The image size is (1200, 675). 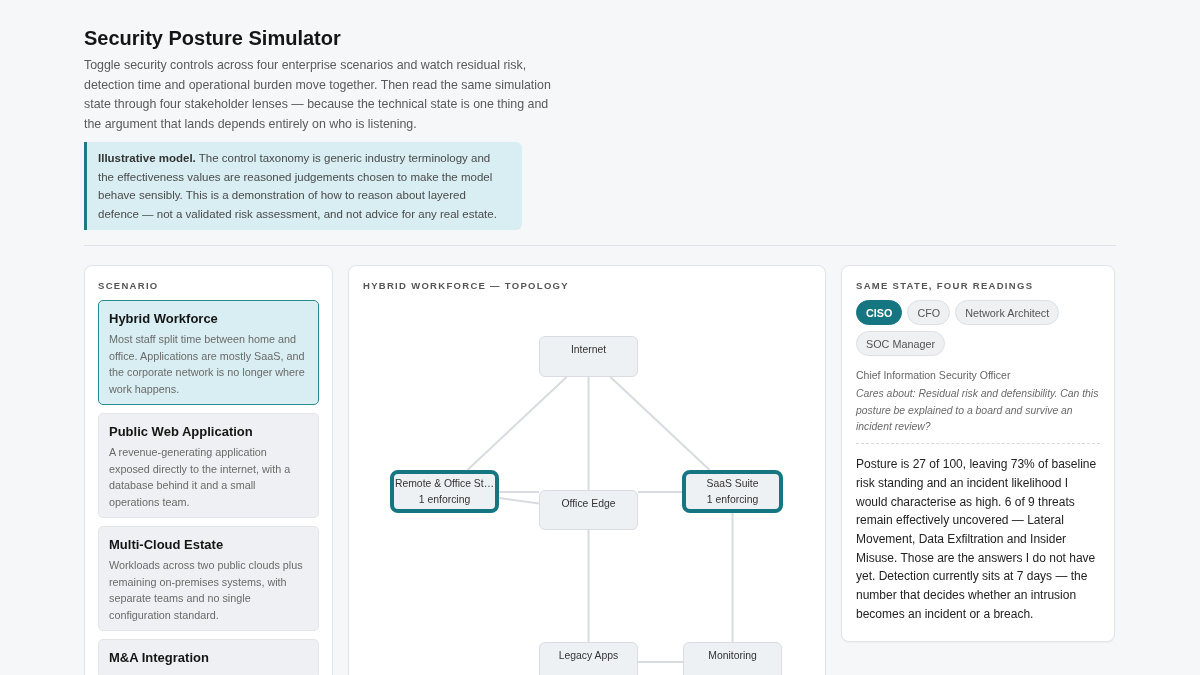 I want to click on lens-tab: CISO, so click(x=879, y=312).